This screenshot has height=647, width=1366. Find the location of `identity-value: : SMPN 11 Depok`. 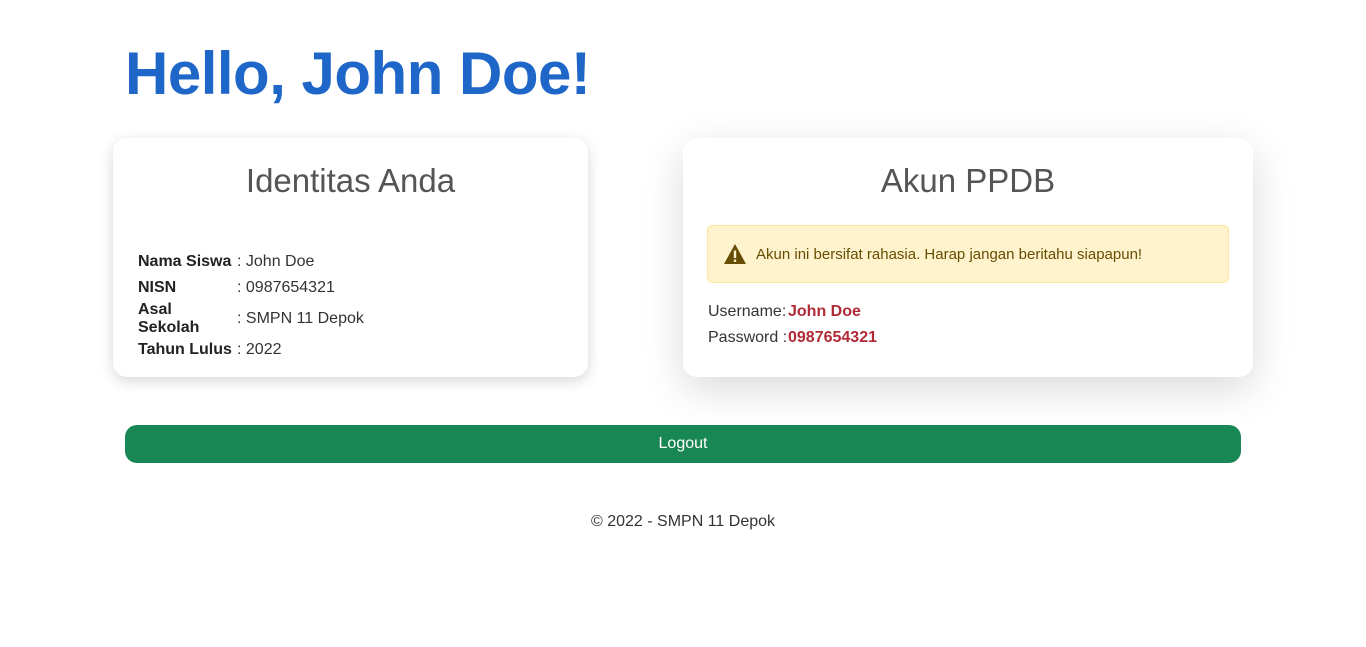

identity-value: : SMPN 11 Depok is located at coordinates (300, 318).